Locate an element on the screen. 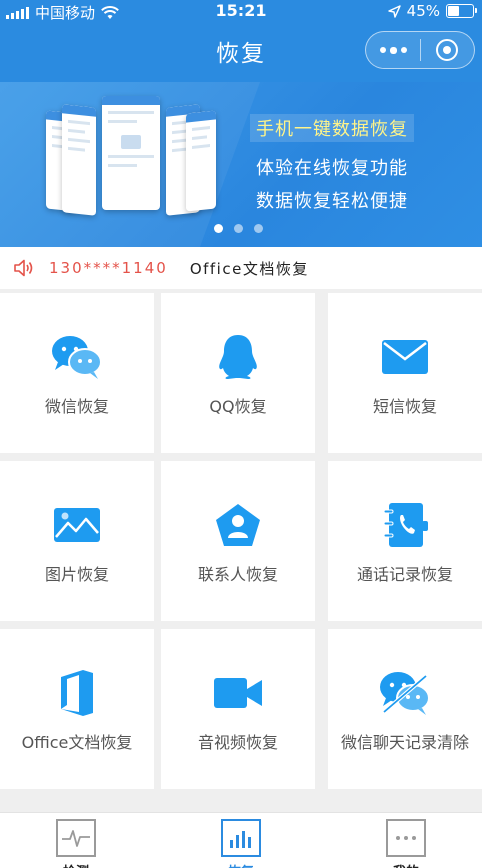  feature-label: 联系人恢复 is located at coordinates (237, 574).